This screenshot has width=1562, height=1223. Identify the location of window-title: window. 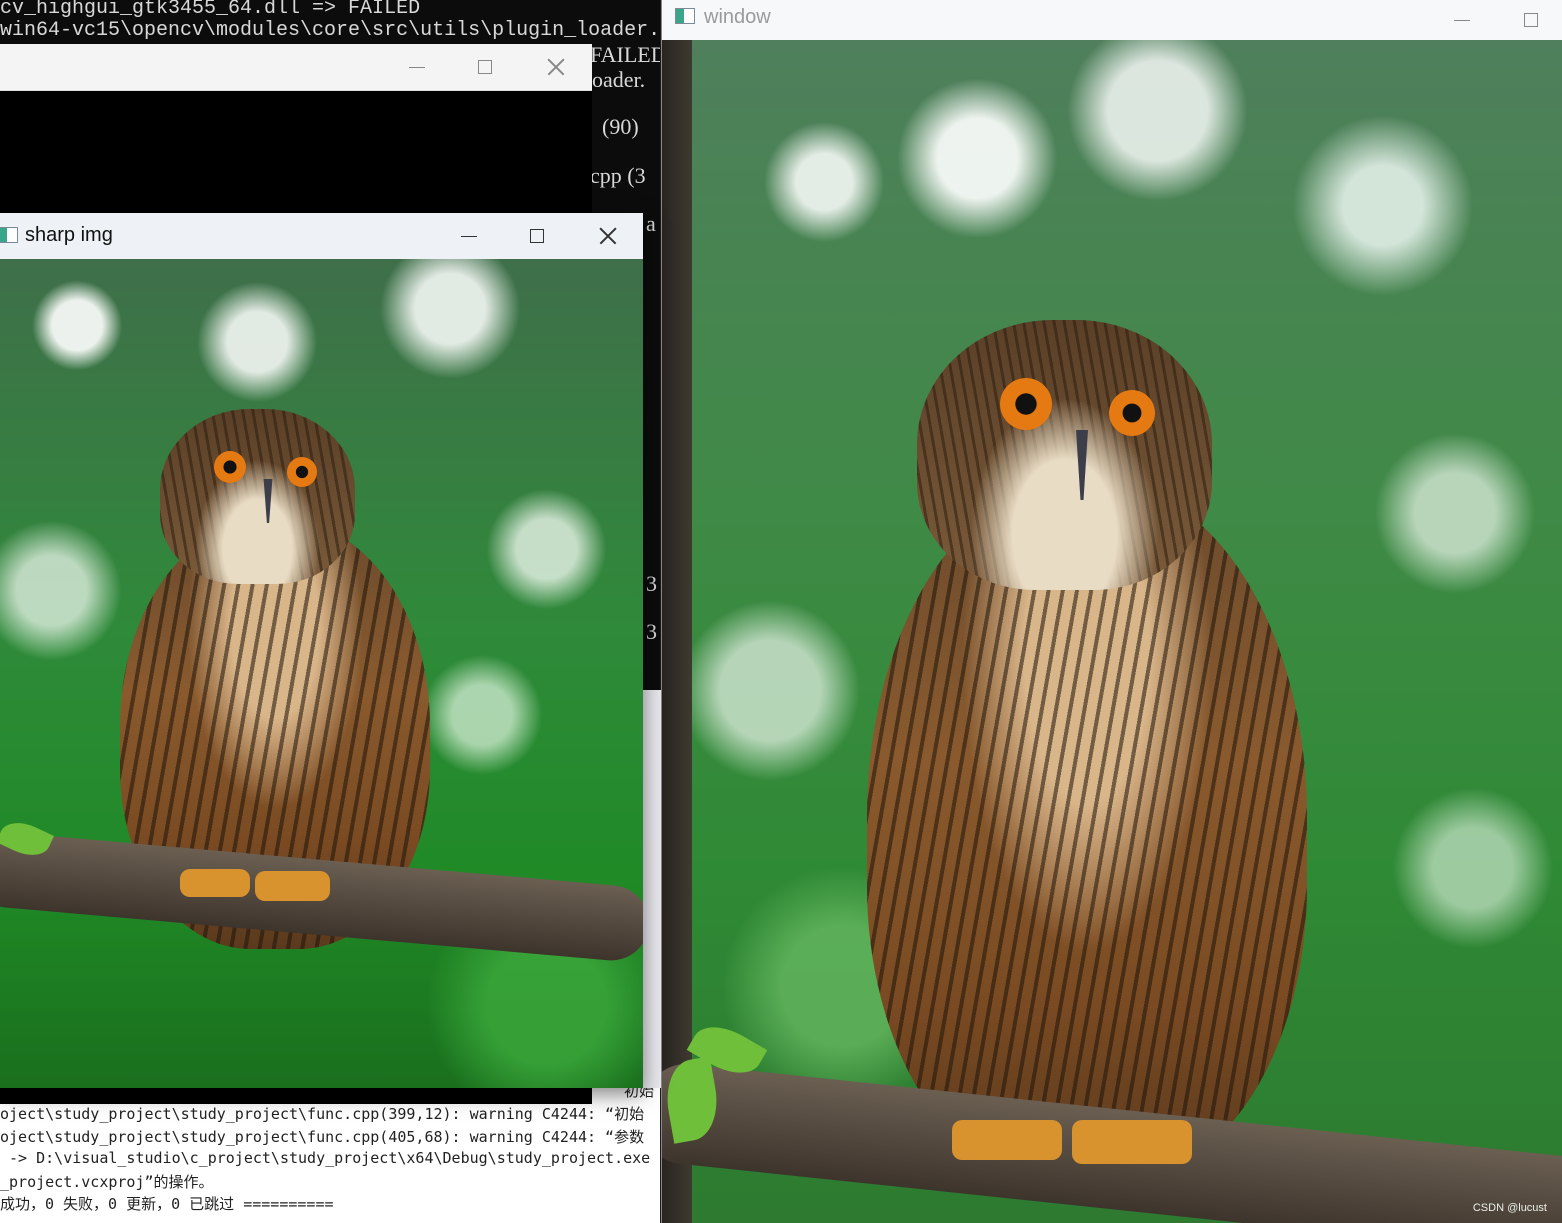
(737, 17).